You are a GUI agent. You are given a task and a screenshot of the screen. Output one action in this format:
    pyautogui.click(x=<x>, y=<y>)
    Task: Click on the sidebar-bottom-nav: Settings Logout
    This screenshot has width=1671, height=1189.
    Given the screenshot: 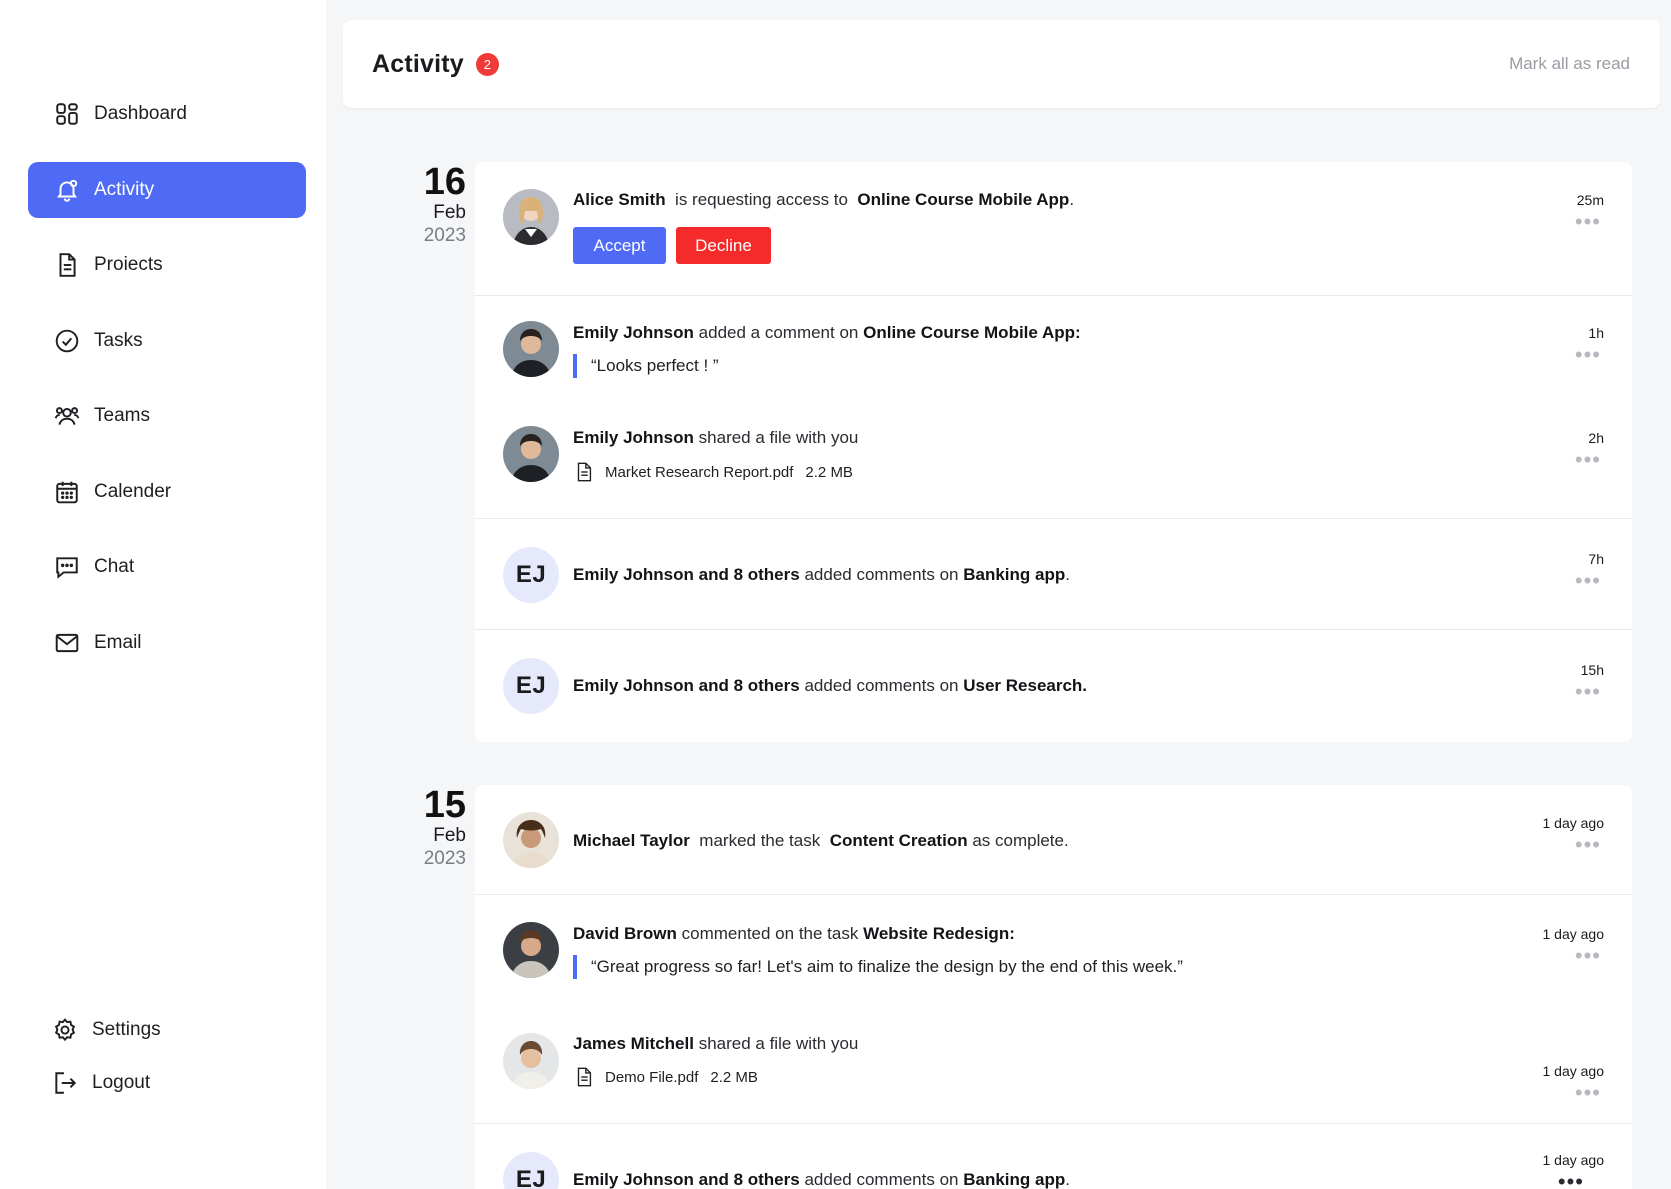 What is the action you would take?
    pyautogui.click(x=167, y=1063)
    